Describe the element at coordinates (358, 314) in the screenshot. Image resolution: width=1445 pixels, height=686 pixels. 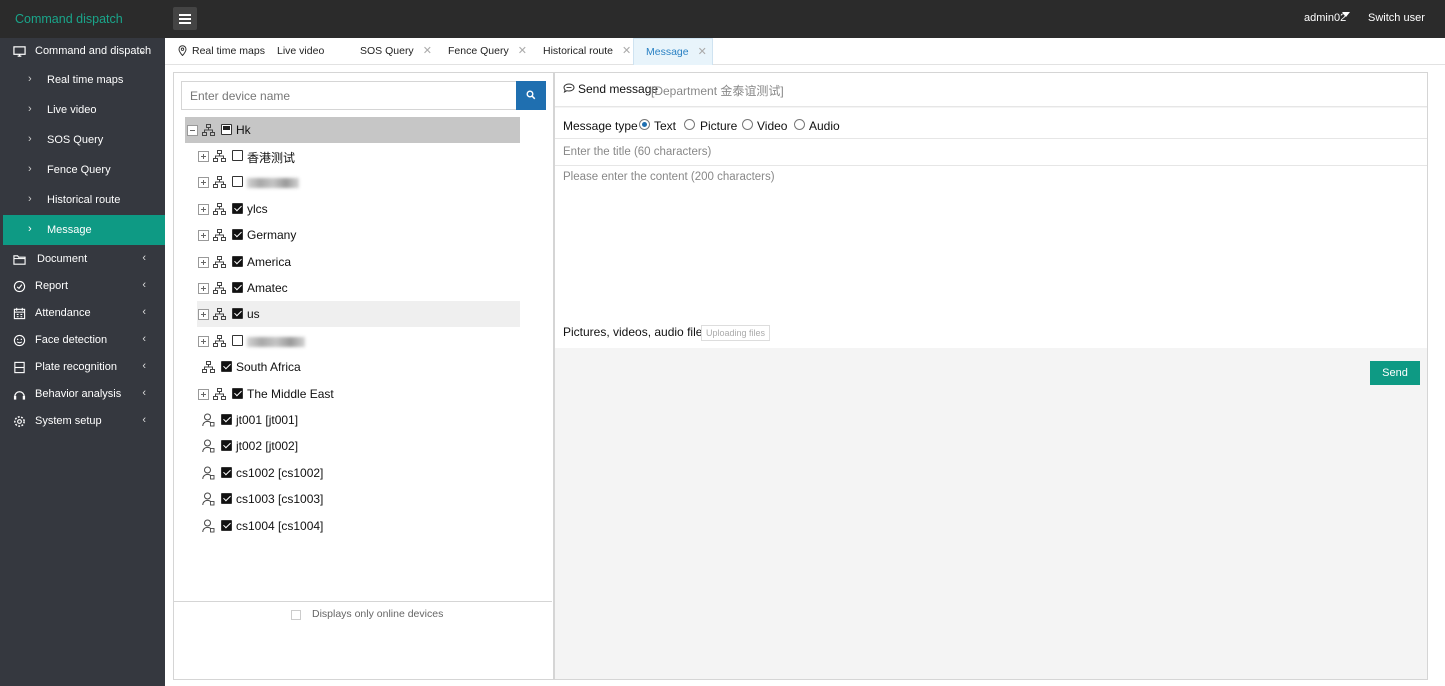
I see `tree-node-group: us` at that location.